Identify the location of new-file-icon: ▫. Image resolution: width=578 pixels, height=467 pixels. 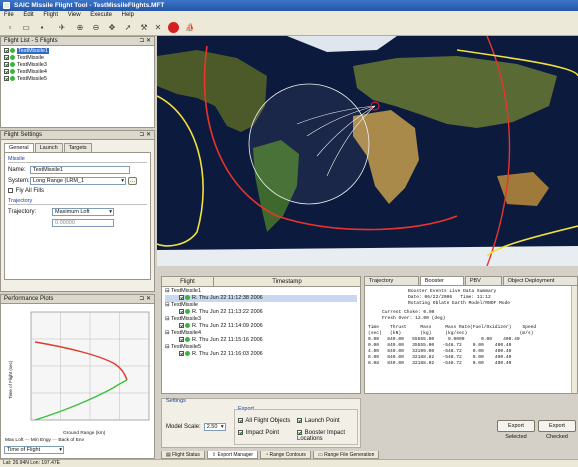
(10, 28).